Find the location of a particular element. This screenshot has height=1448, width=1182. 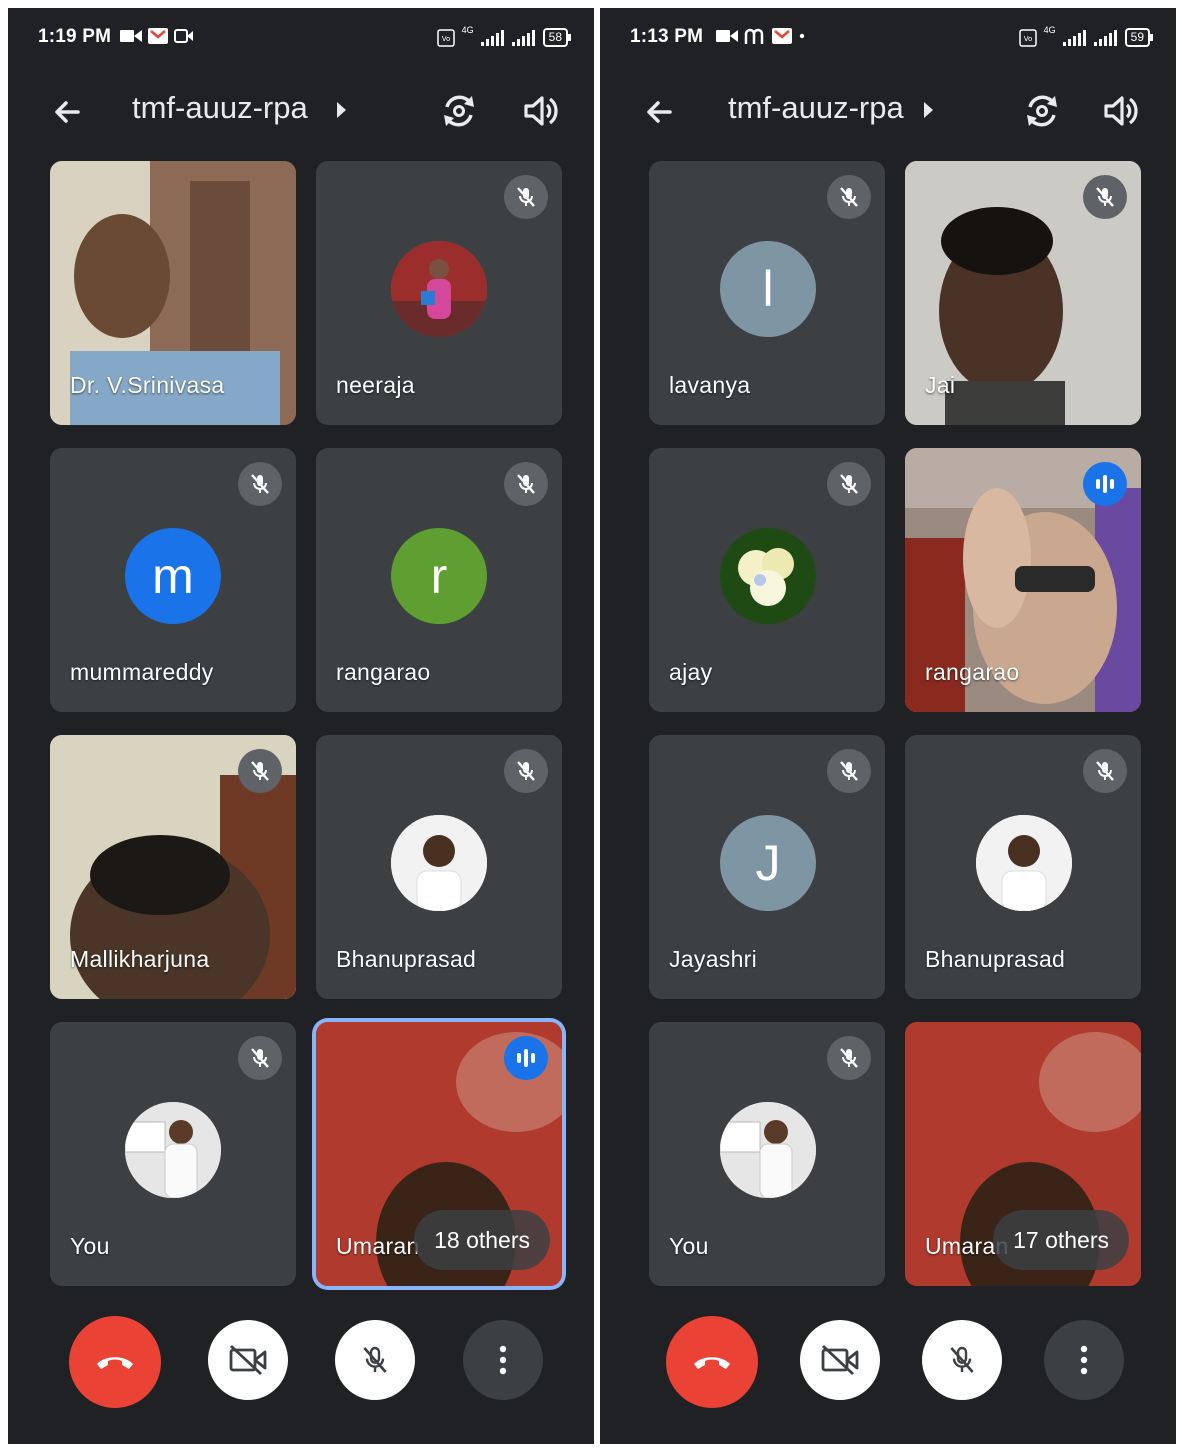

avatar: m is located at coordinates (173, 576).